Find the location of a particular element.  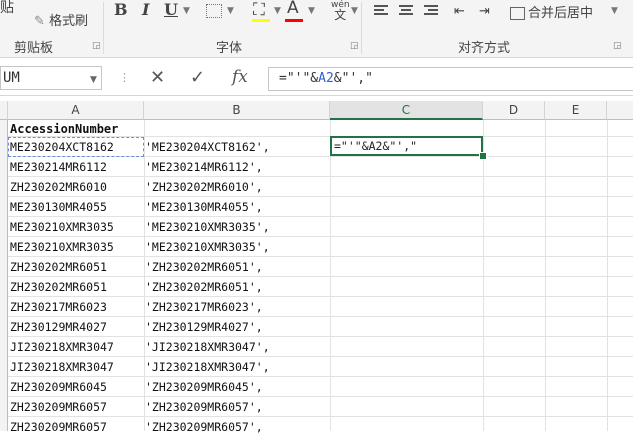

enter-button: ✓ is located at coordinates (197, 77).